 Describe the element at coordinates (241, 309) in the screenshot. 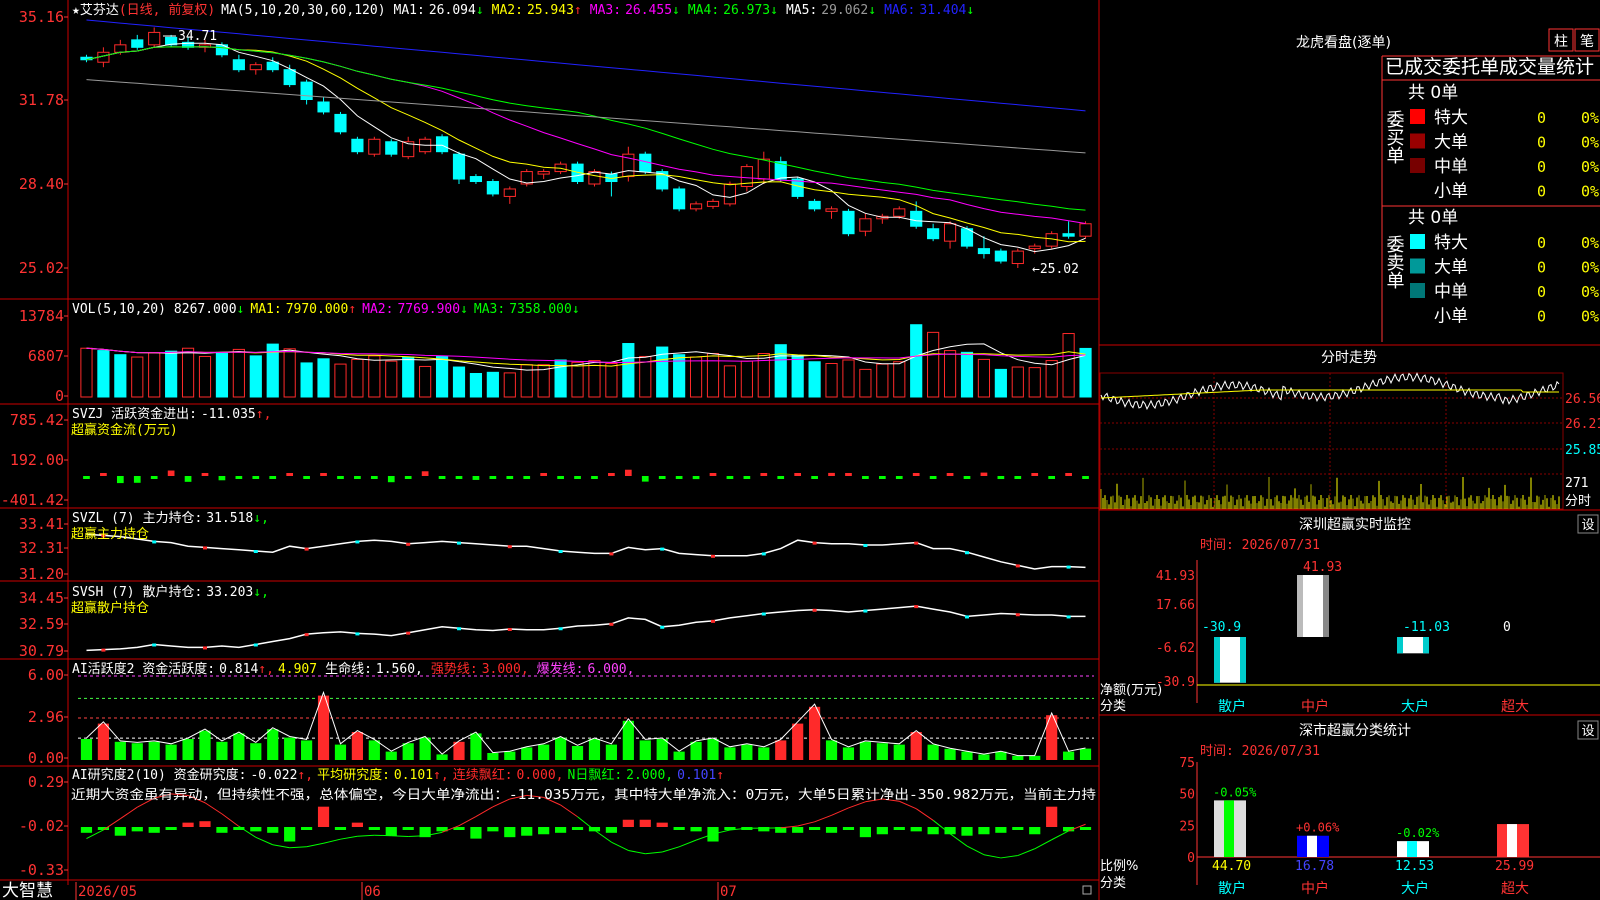

I see `vol-arrow: ↓` at that location.